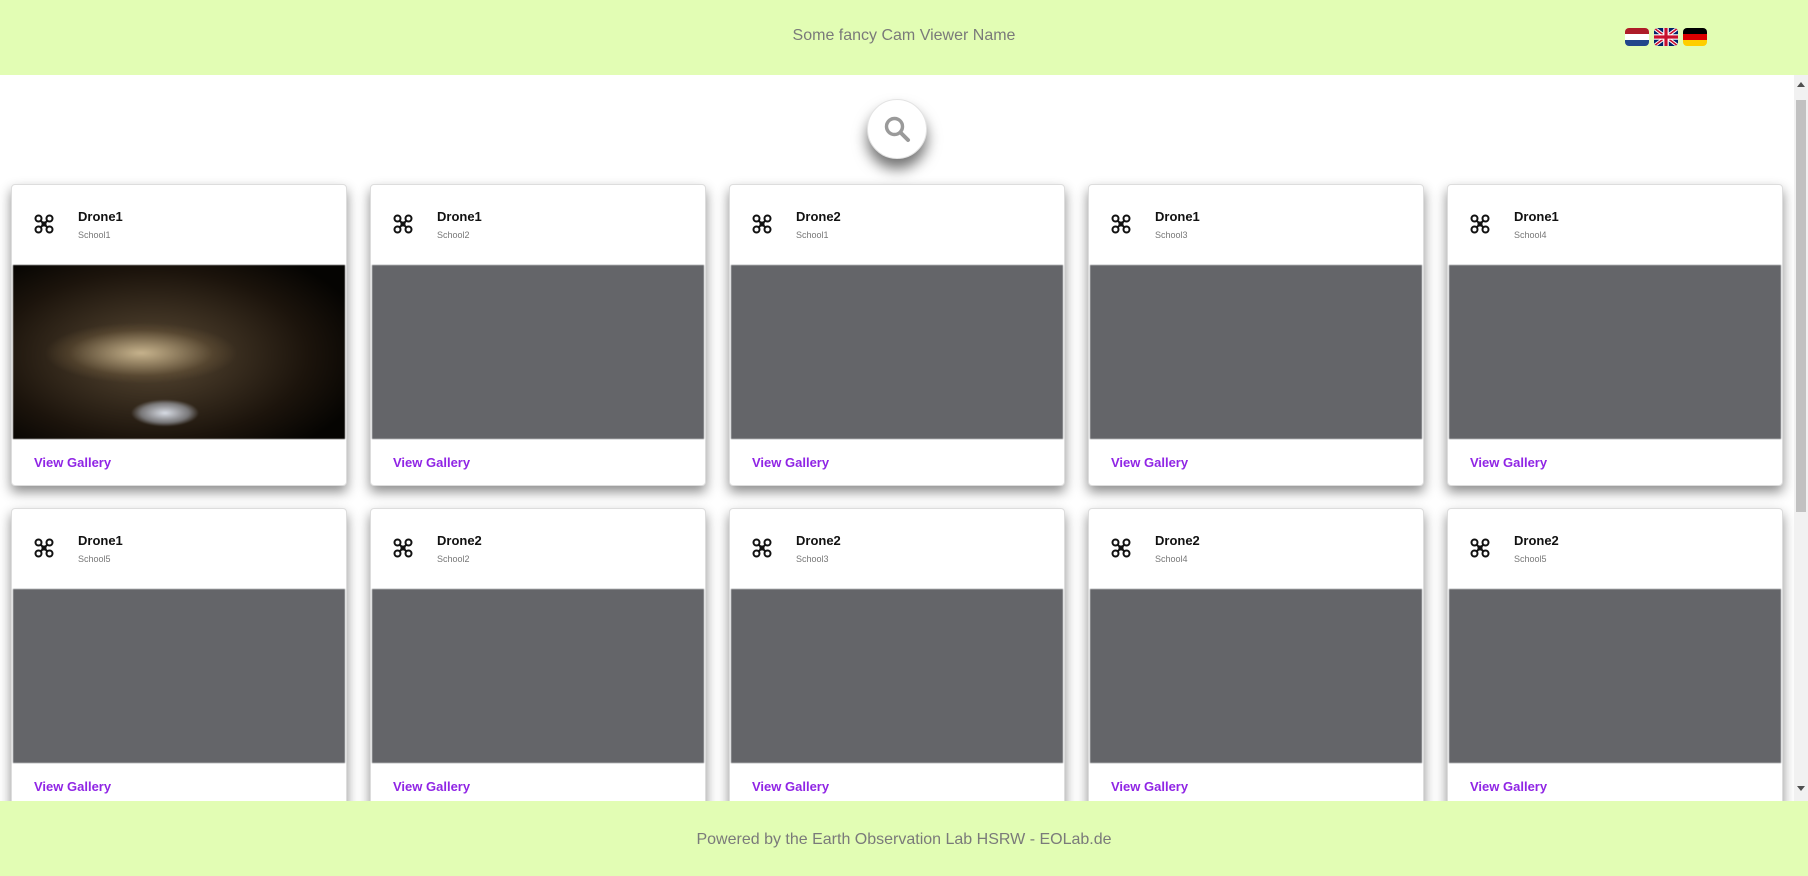 The image size is (1808, 876). Describe the element at coordinates (1801, 306) in the screenshot. I see `scroll-thumb` at that location.